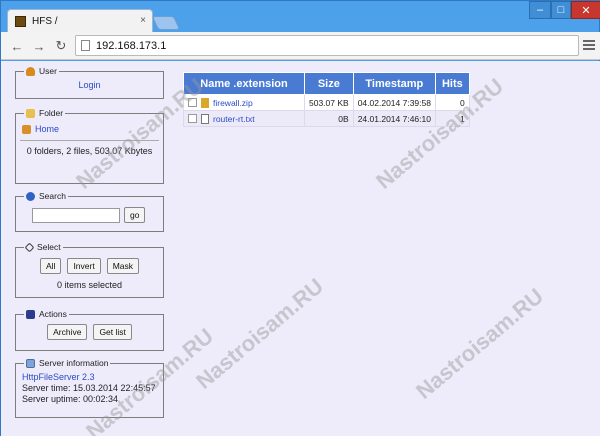 This screenshot has width=600, height=436. I want to click on maximize-button: □, so click(561, 10).